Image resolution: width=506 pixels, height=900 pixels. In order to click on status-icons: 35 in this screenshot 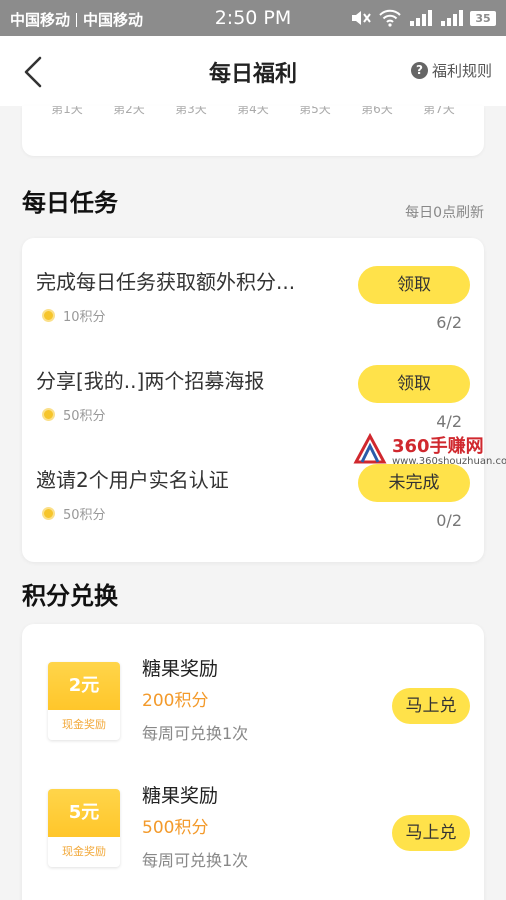, I will do `click(423, 18)`.